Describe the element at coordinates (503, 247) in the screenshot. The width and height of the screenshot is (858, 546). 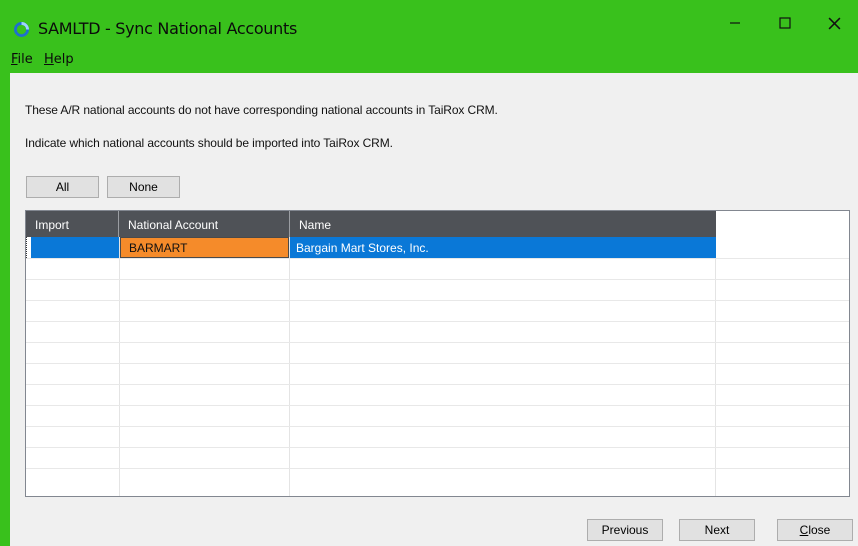
I see `name-cell: Bargain Mart Stores, Inc.` at that location.